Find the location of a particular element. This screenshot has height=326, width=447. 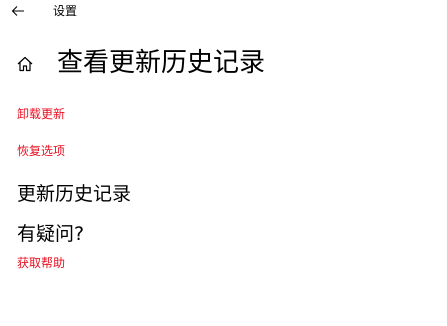

back-button is located at coordinates (18, 11).